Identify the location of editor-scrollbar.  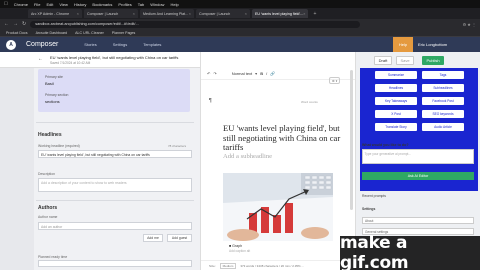
(351, 140).